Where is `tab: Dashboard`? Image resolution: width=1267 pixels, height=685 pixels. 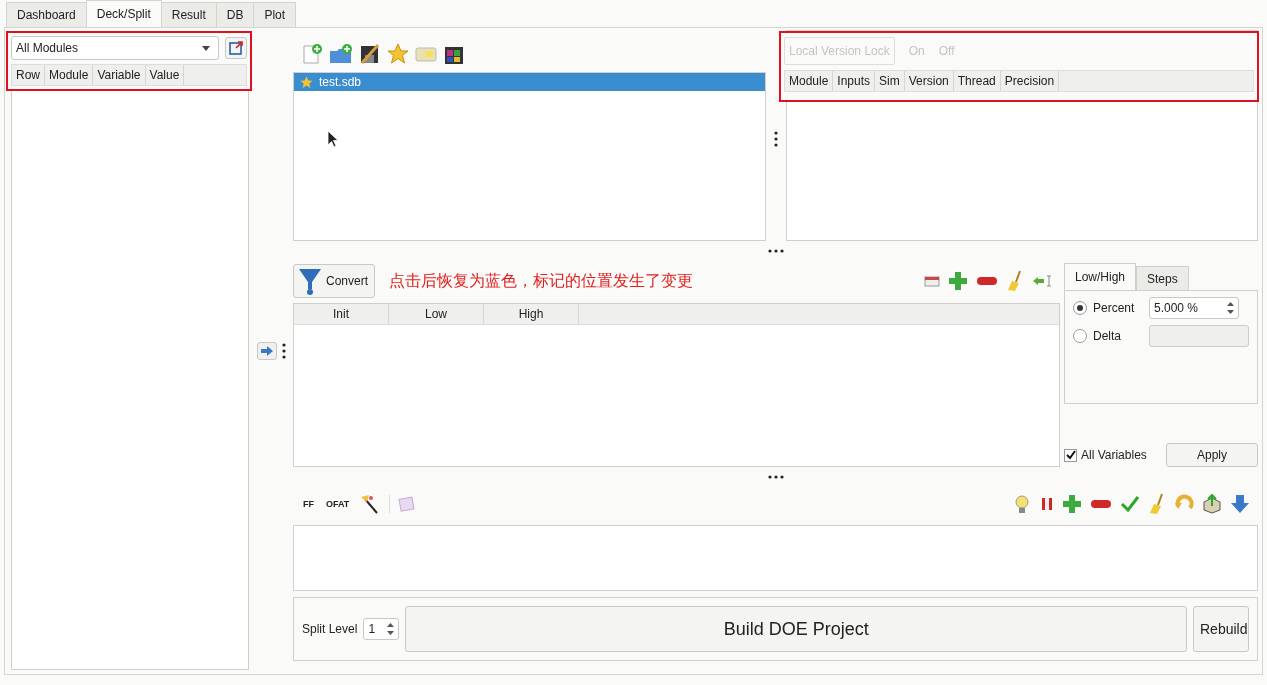 tab: Dashboard is located at coordinates (46, 14).